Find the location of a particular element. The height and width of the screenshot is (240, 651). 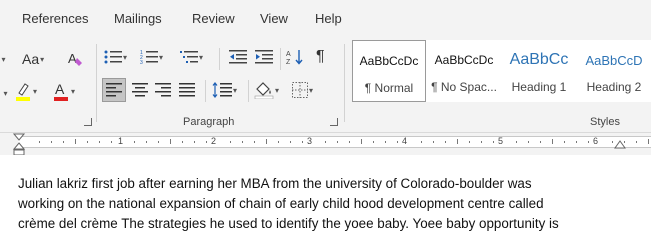

align-center-icon is located at coordinates (140, 90).